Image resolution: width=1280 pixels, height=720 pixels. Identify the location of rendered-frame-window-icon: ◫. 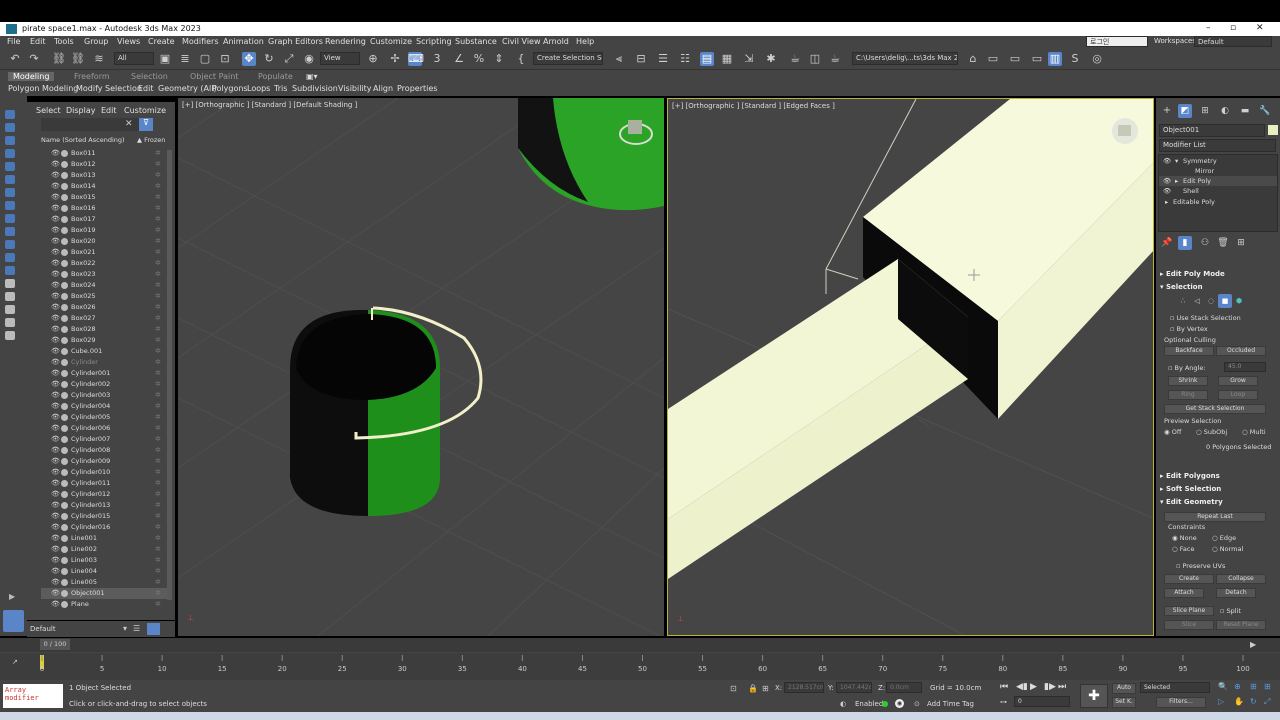
(815, 59).